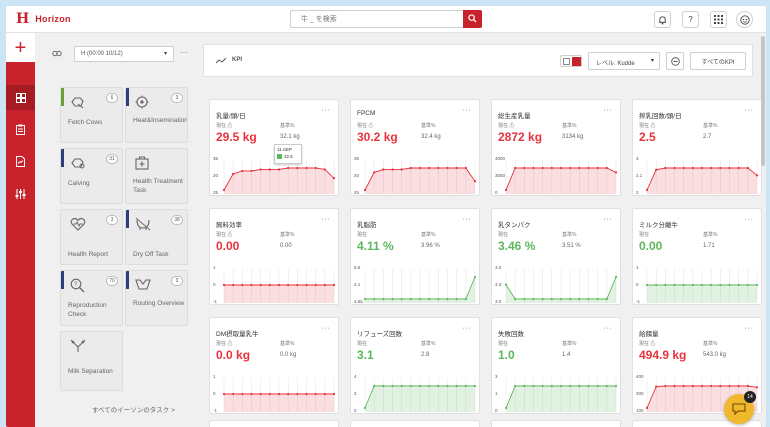 The image size is (770, 427). Describe the element at coordinates (697, 256) in the screenshot. I see `kpi-card: ミルク分離牛 現在 基準% 0.00 1.71 ··· 1 0 -1` at that location.